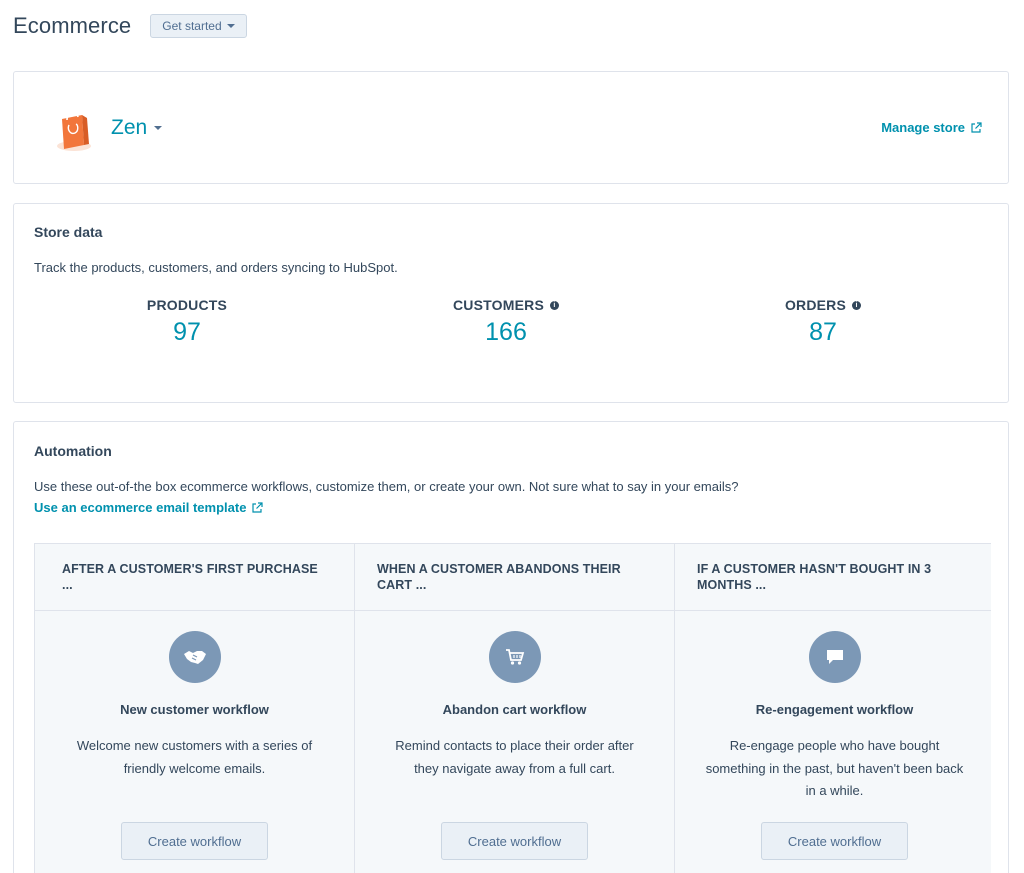 The height and width of the screenshot is (873, 1024). What do you see at coordinates (72, 25) in the screenshot?
I see `page-title: Ecommerce` at bounding box center [72, 25].